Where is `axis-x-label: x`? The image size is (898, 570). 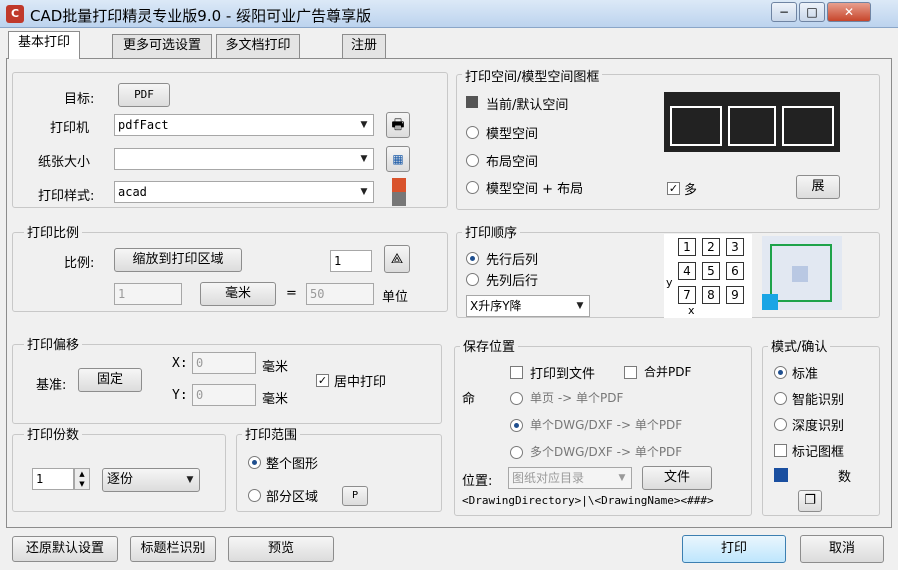
axis-x-label: x is located at coordinates (691, 310).